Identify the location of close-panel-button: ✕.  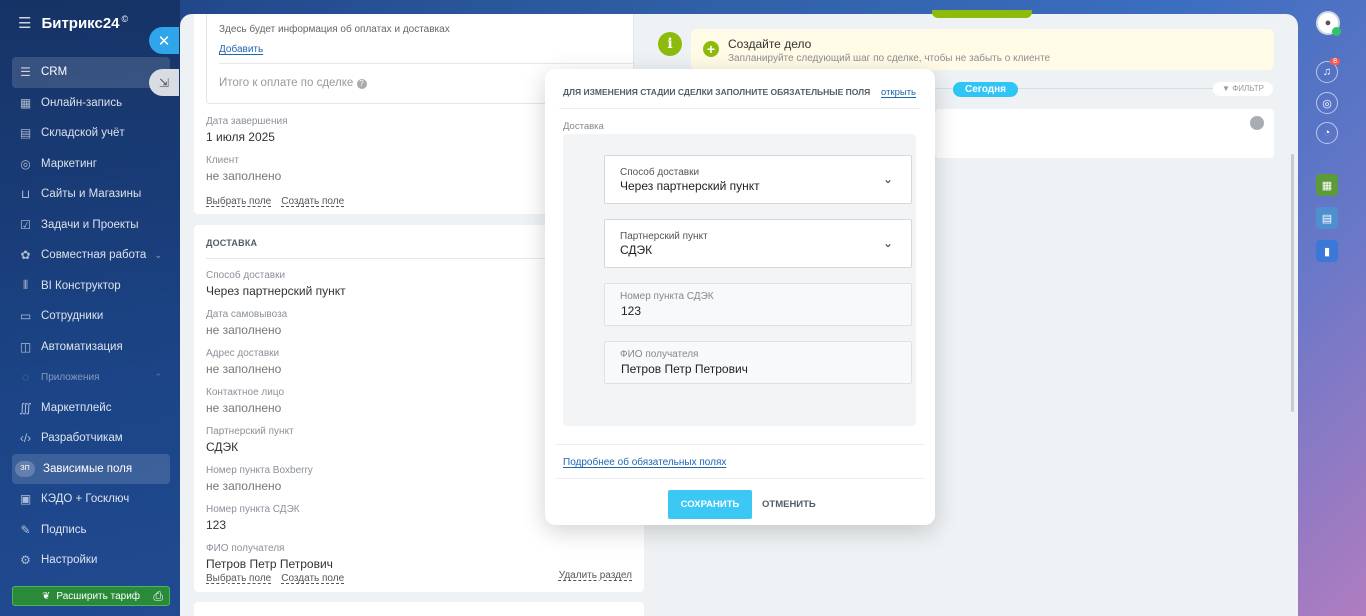
(164, 40).